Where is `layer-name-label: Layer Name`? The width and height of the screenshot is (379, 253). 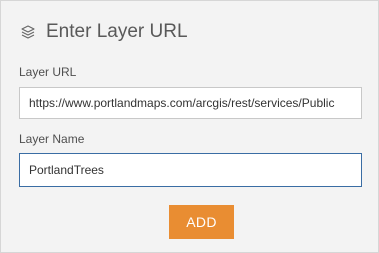 layer-name-label: Layer Name is located at coordinates (52, 139).